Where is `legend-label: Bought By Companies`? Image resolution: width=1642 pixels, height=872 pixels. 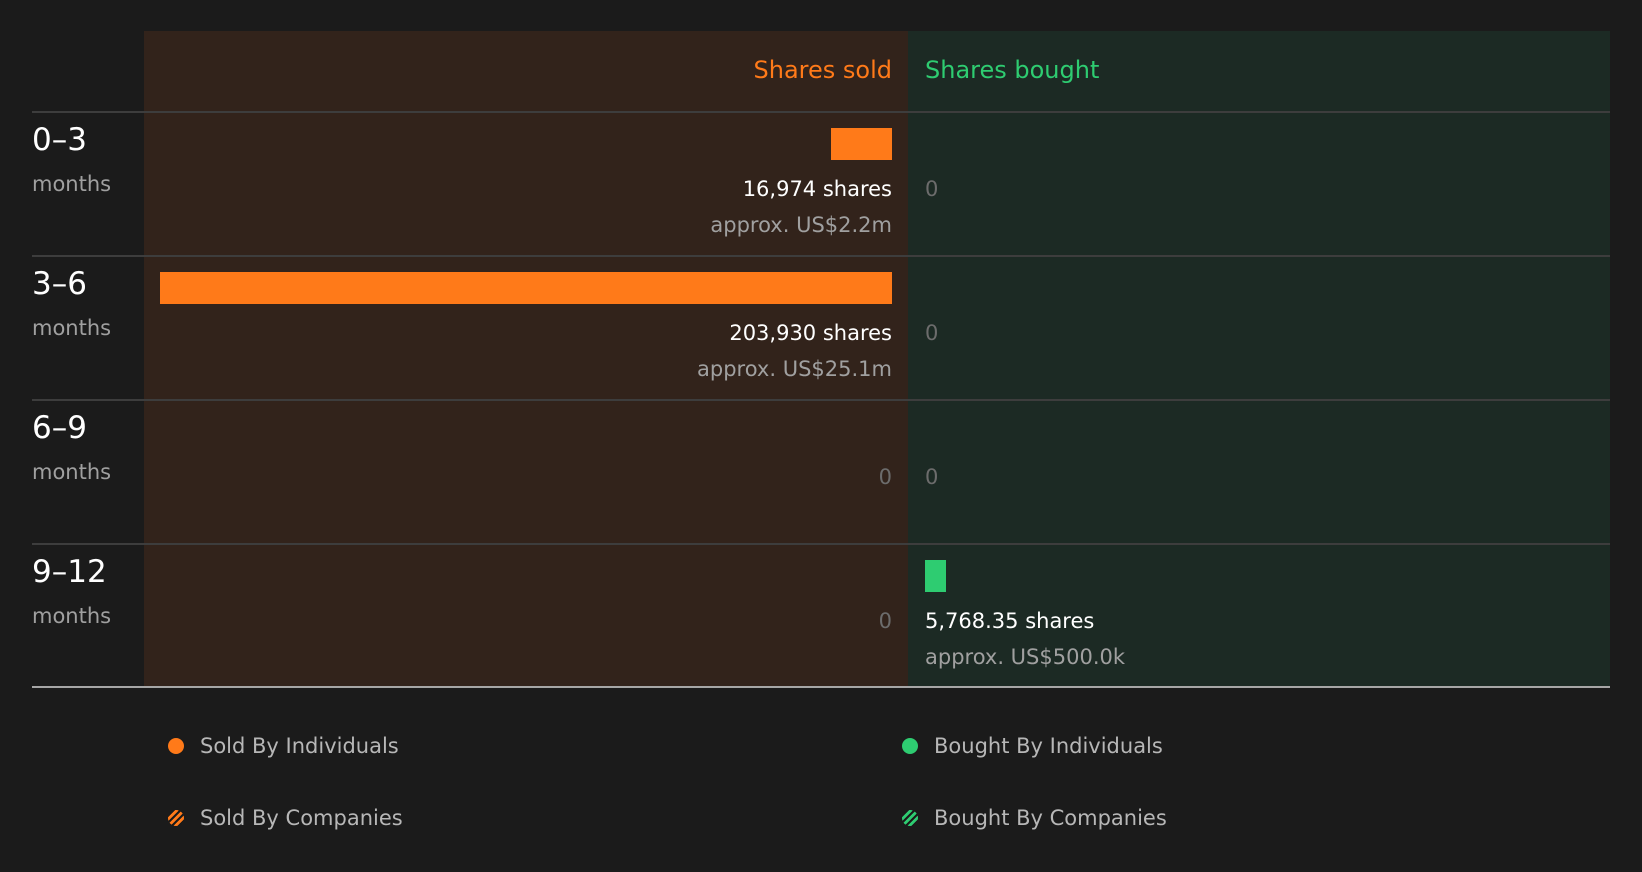
legend-label: Bought By Companies is located at coordinates (1050, 818).